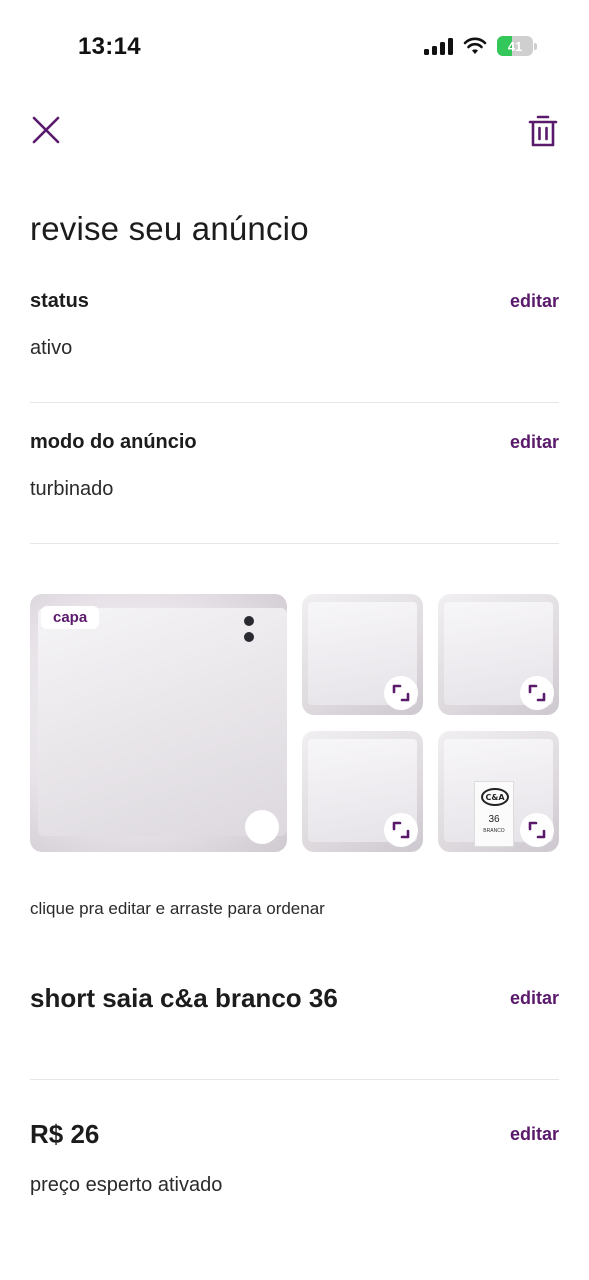  I want to click on mode-value: turbinado, so click(72, 489).